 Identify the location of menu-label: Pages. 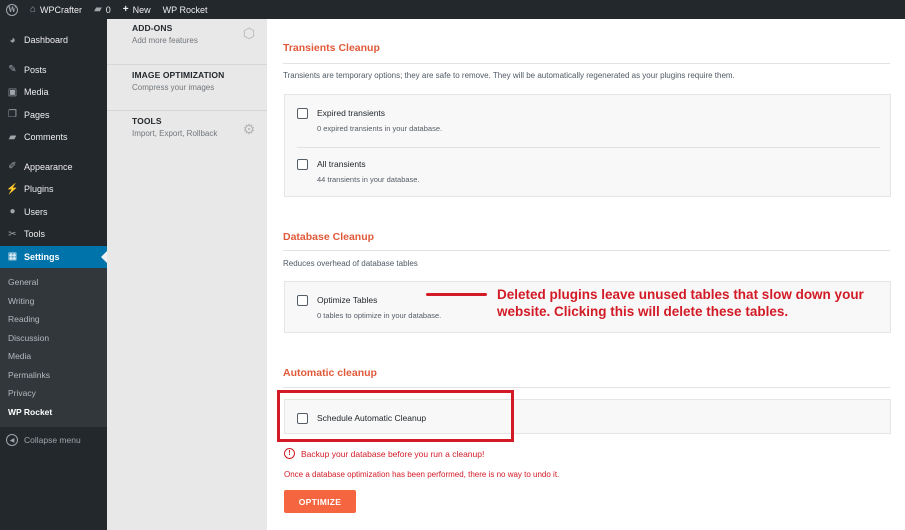
(37, 114).